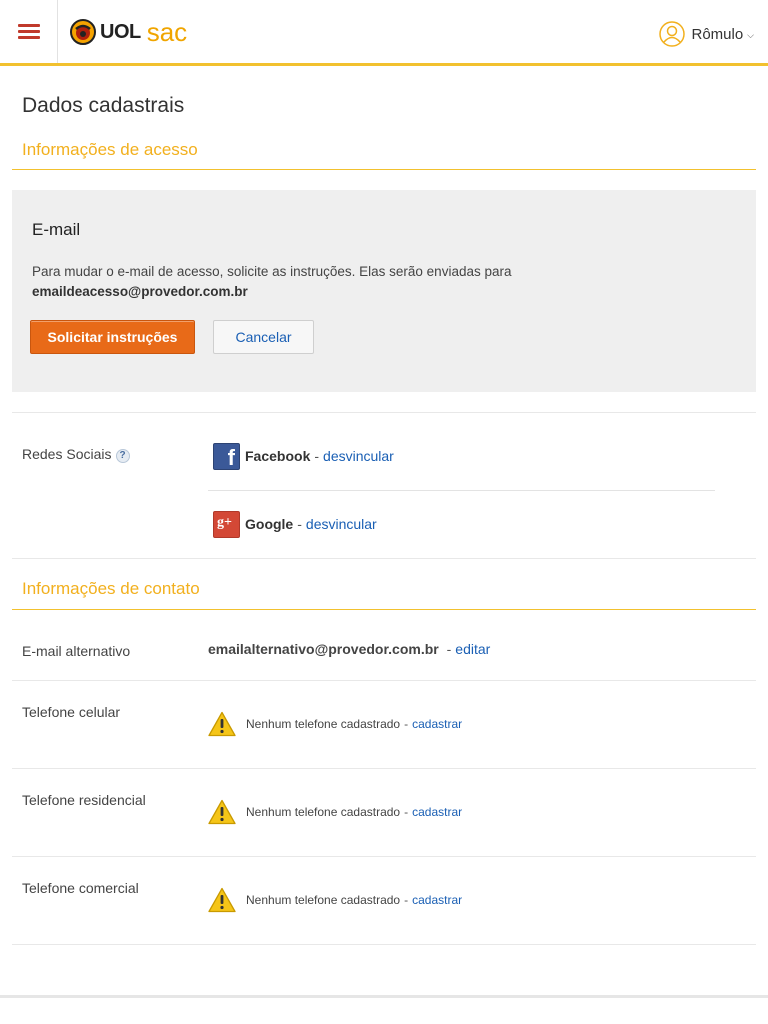  I want to click on uol-sac-logo: UOL sac, so click(128, 32).